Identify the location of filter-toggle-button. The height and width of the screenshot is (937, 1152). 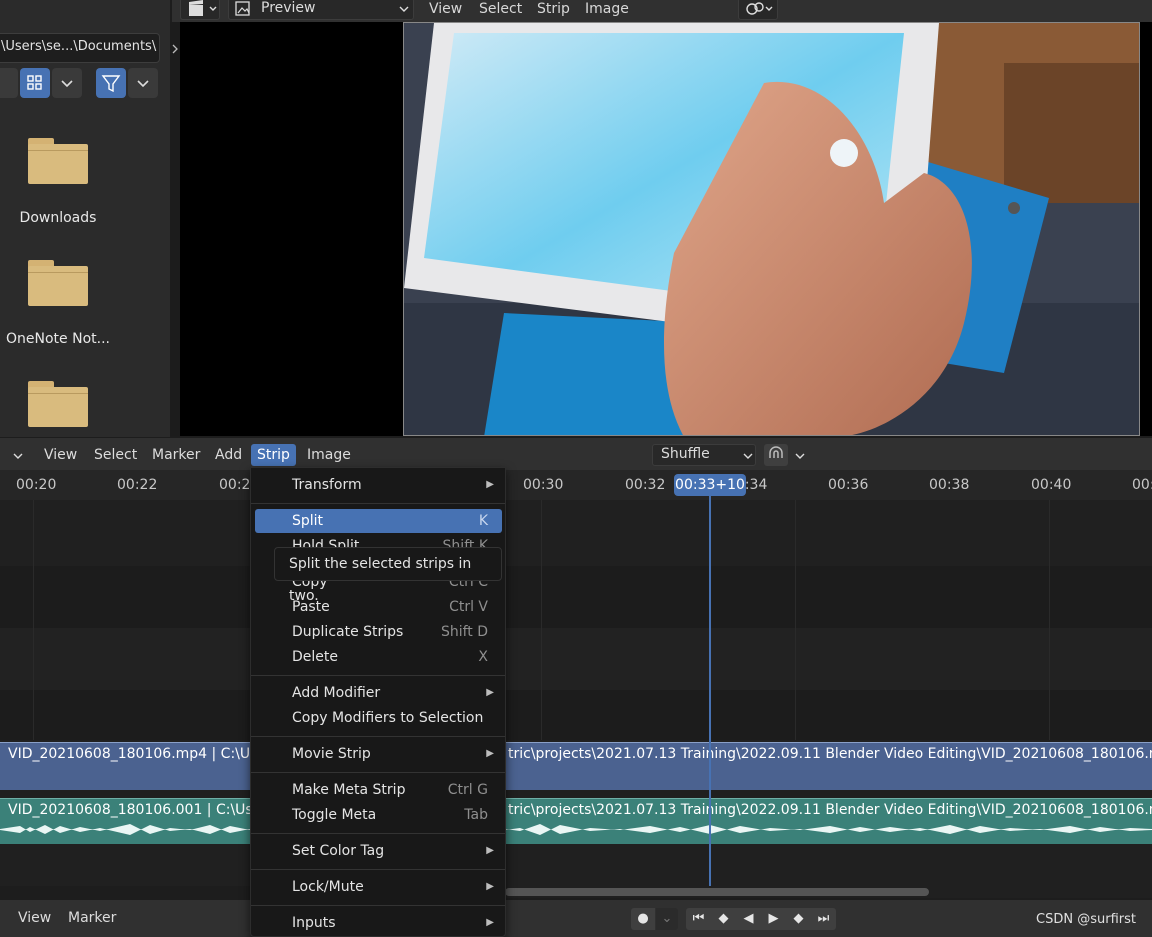
(111, 83).